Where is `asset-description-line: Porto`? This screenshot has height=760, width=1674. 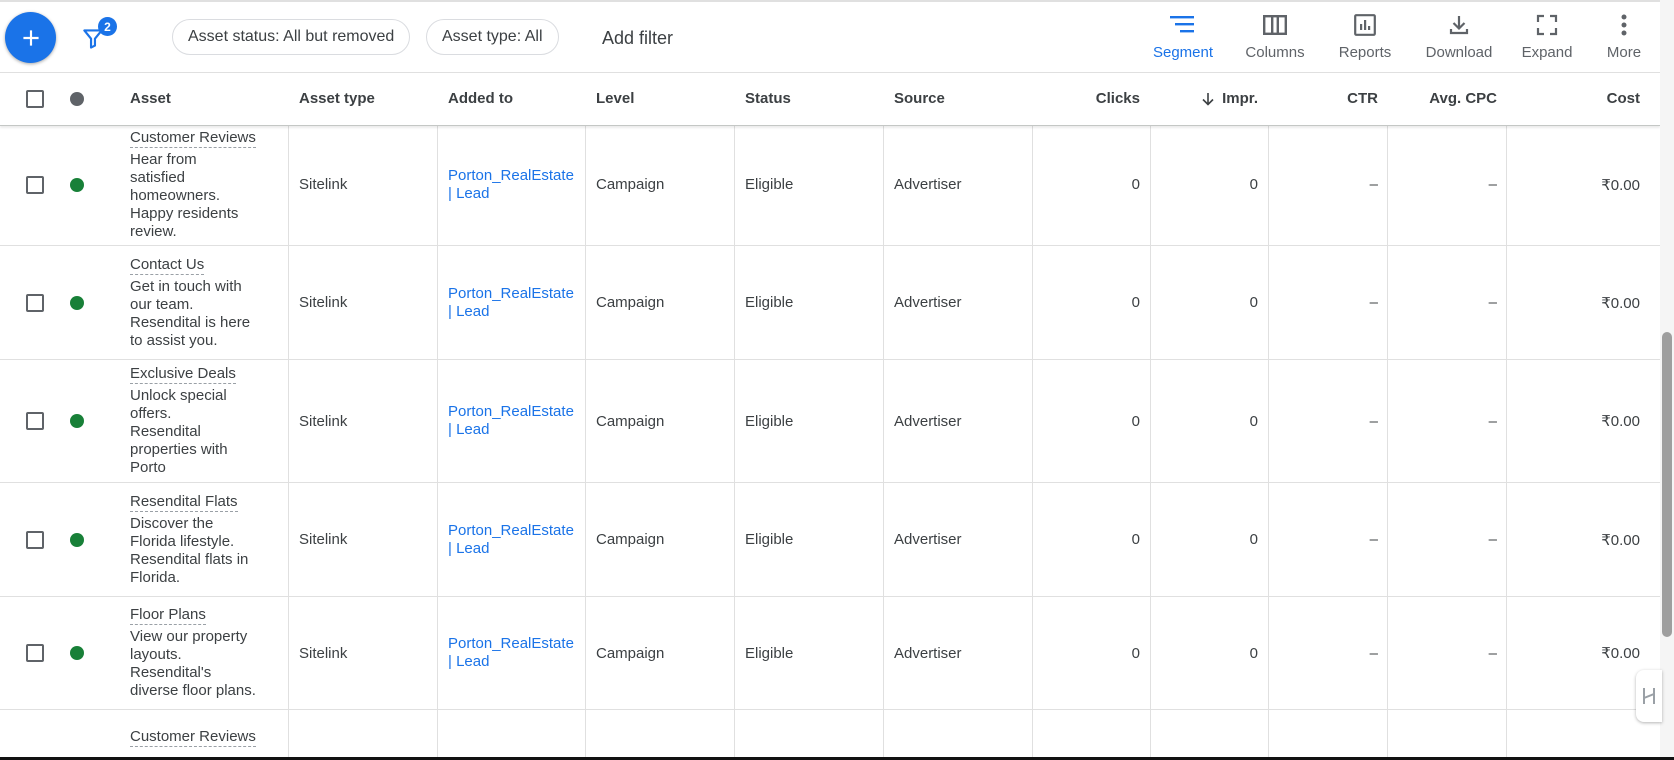 asset-description-line: Porto is located at coordinates (148, 467).